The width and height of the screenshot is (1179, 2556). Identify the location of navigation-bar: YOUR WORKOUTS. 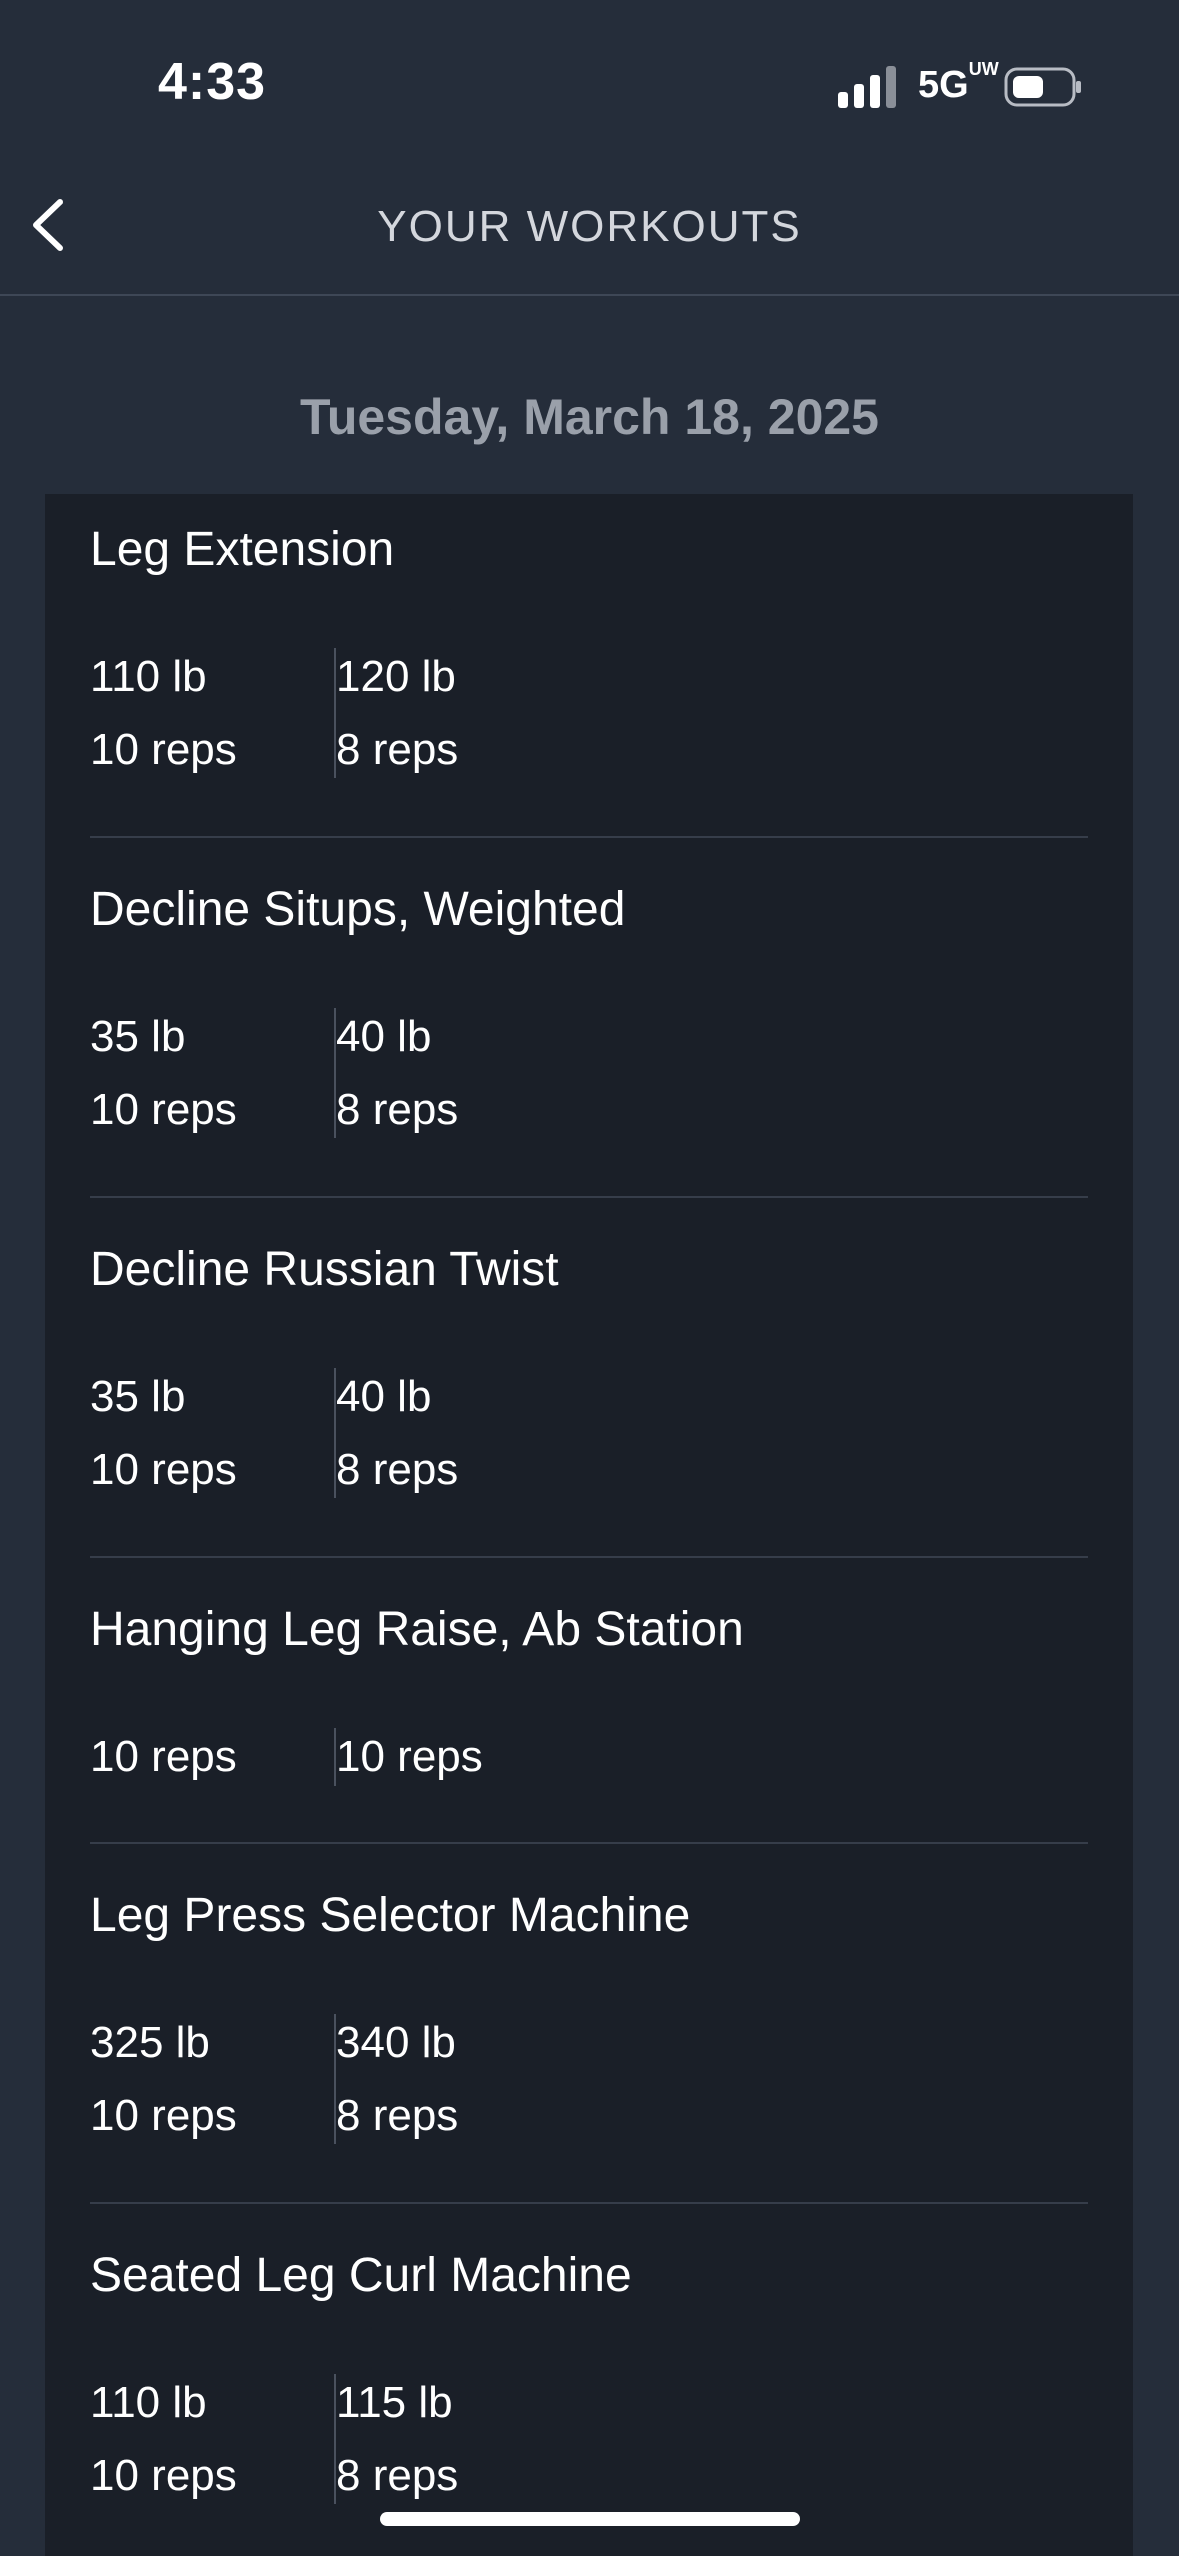
(589, 228).